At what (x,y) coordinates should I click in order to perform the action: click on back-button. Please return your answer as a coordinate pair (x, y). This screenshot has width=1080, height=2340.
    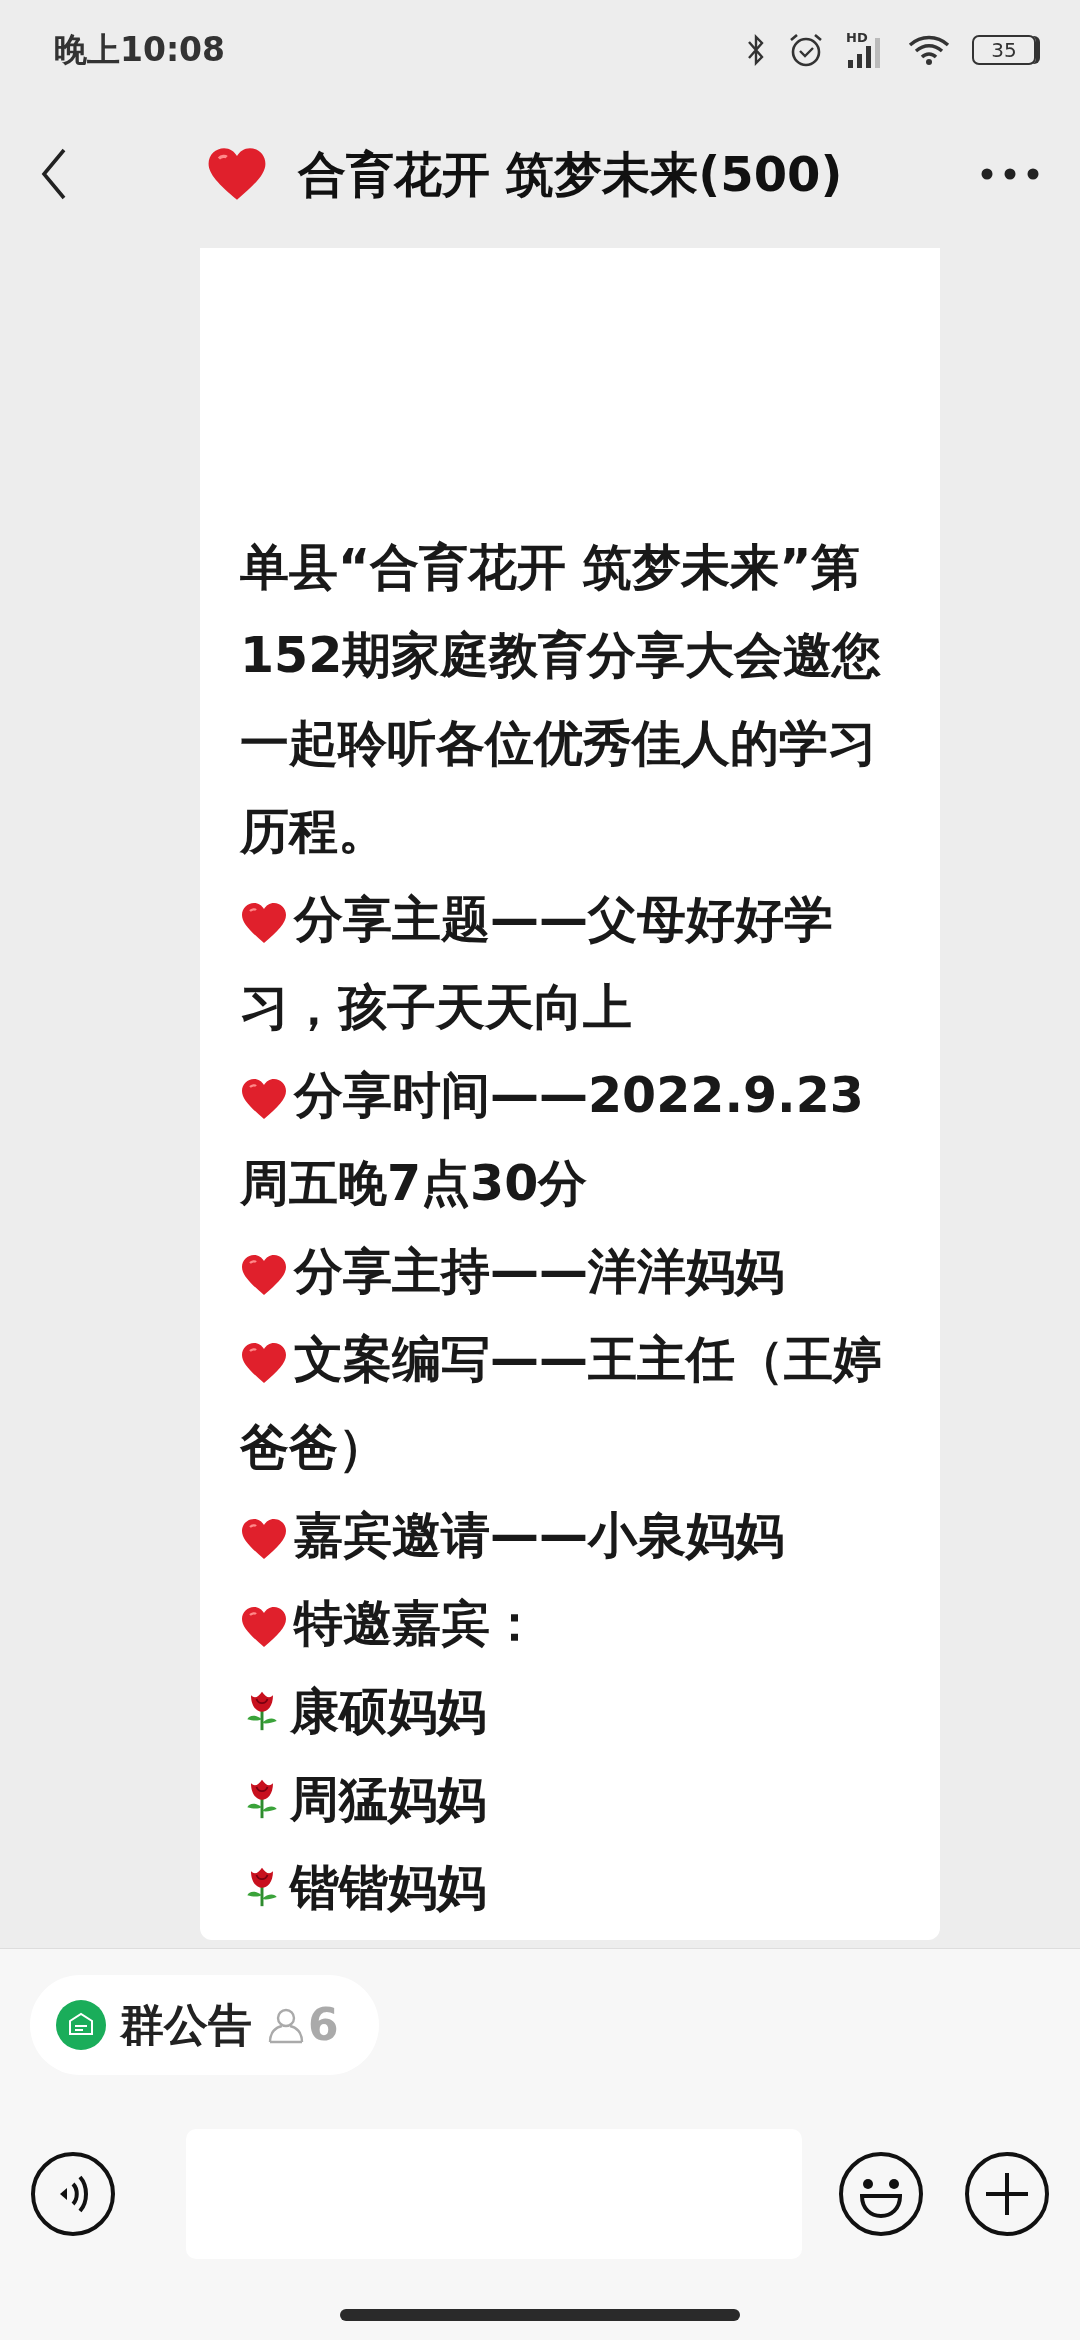
    Looking at the image, I should click on (54, 174).